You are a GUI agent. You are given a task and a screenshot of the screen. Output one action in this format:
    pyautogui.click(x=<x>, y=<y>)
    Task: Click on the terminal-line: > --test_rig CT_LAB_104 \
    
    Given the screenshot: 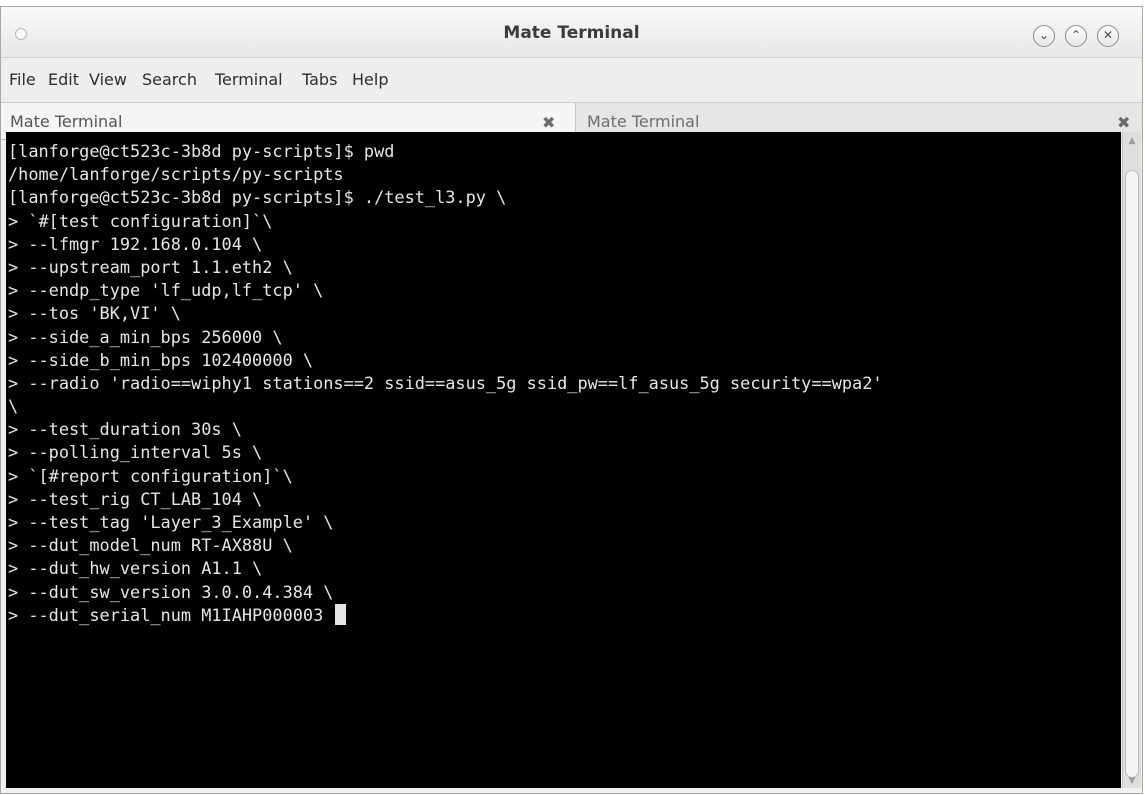 What is the action you would take?
    pyautogui.click(x=135, y=498)
    